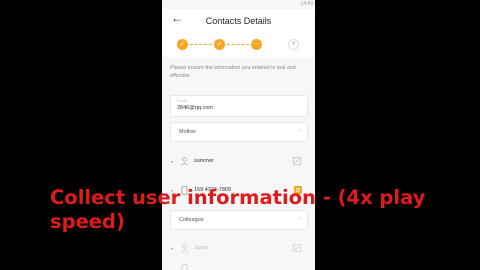  I want to click on page-title: Contacts Details, so click(238, 21).